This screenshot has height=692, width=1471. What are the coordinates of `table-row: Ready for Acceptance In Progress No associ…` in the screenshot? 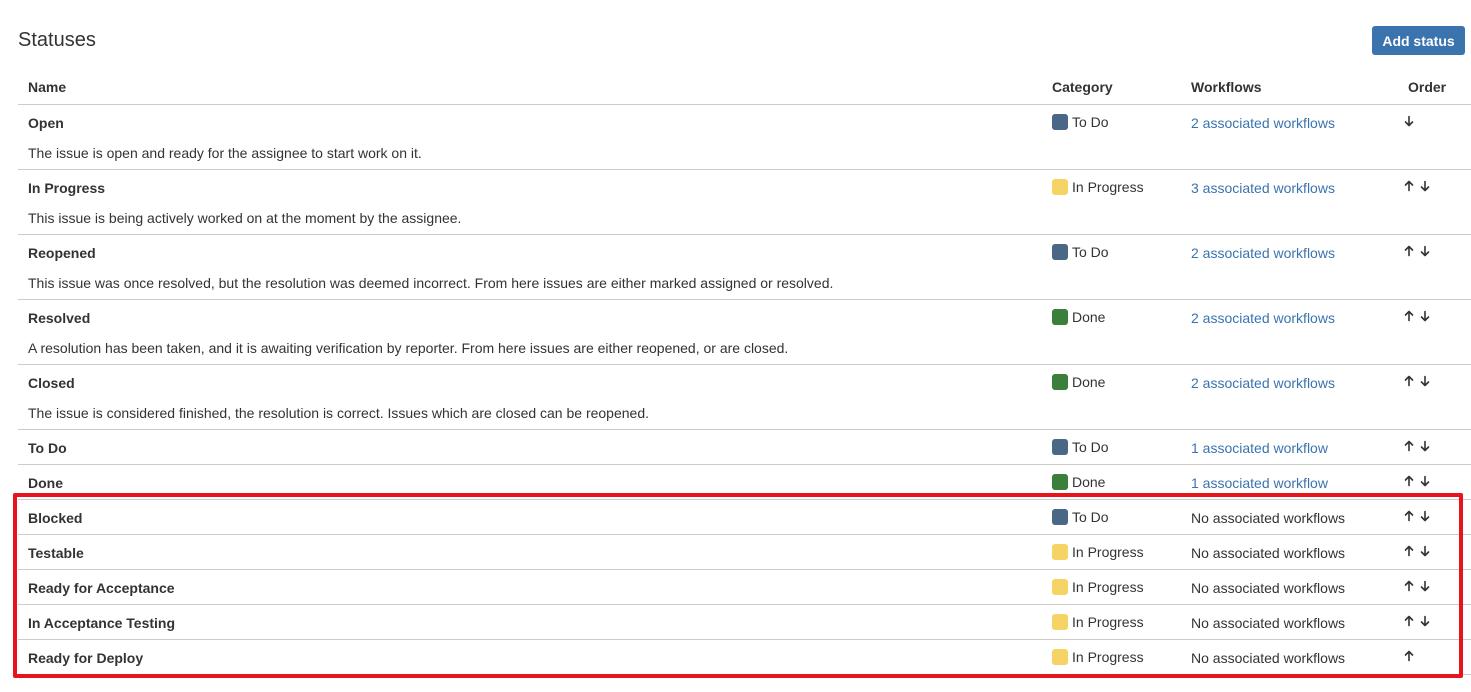 It's located at (744, 587).